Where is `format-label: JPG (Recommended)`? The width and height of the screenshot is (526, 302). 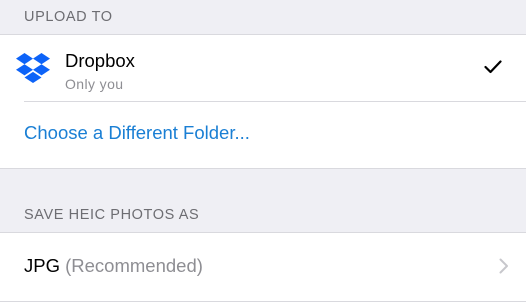 format-label: JPG (Recommended) is located at coordinates (113, 266).